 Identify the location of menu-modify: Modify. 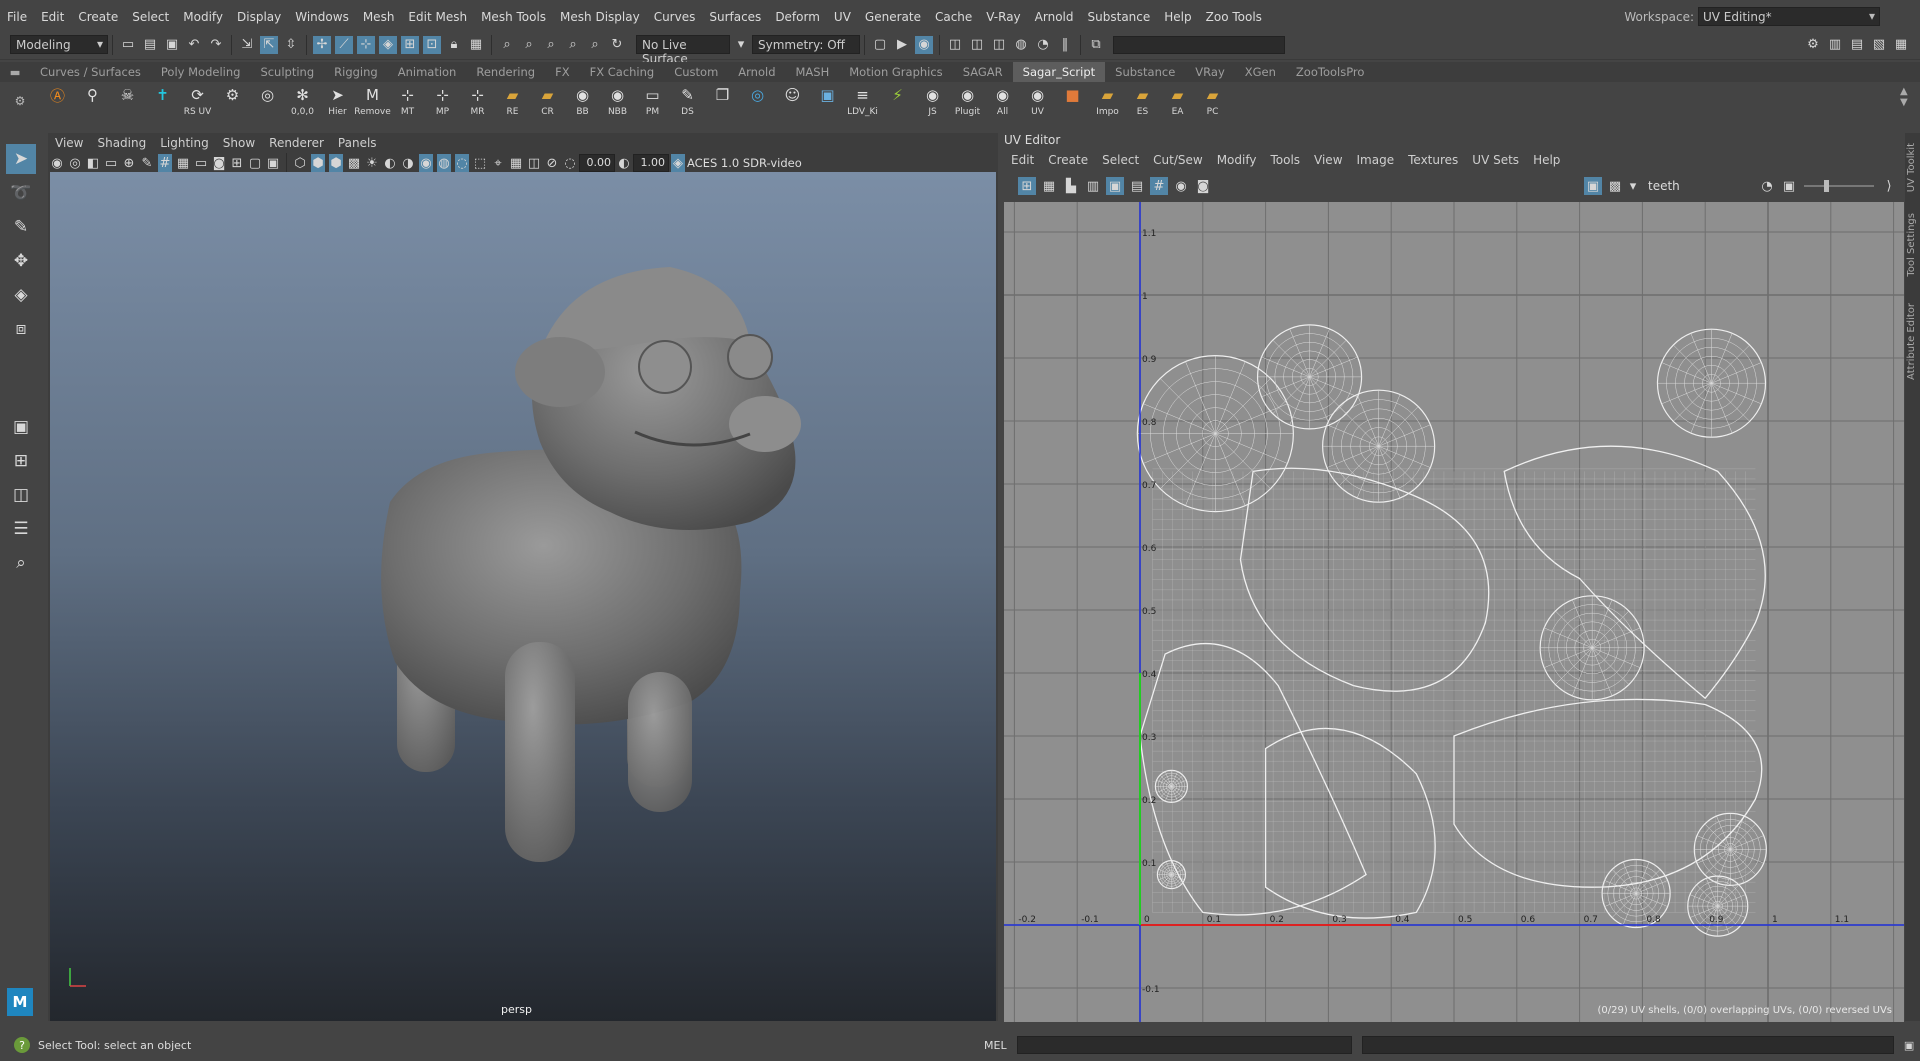
(203, 17).